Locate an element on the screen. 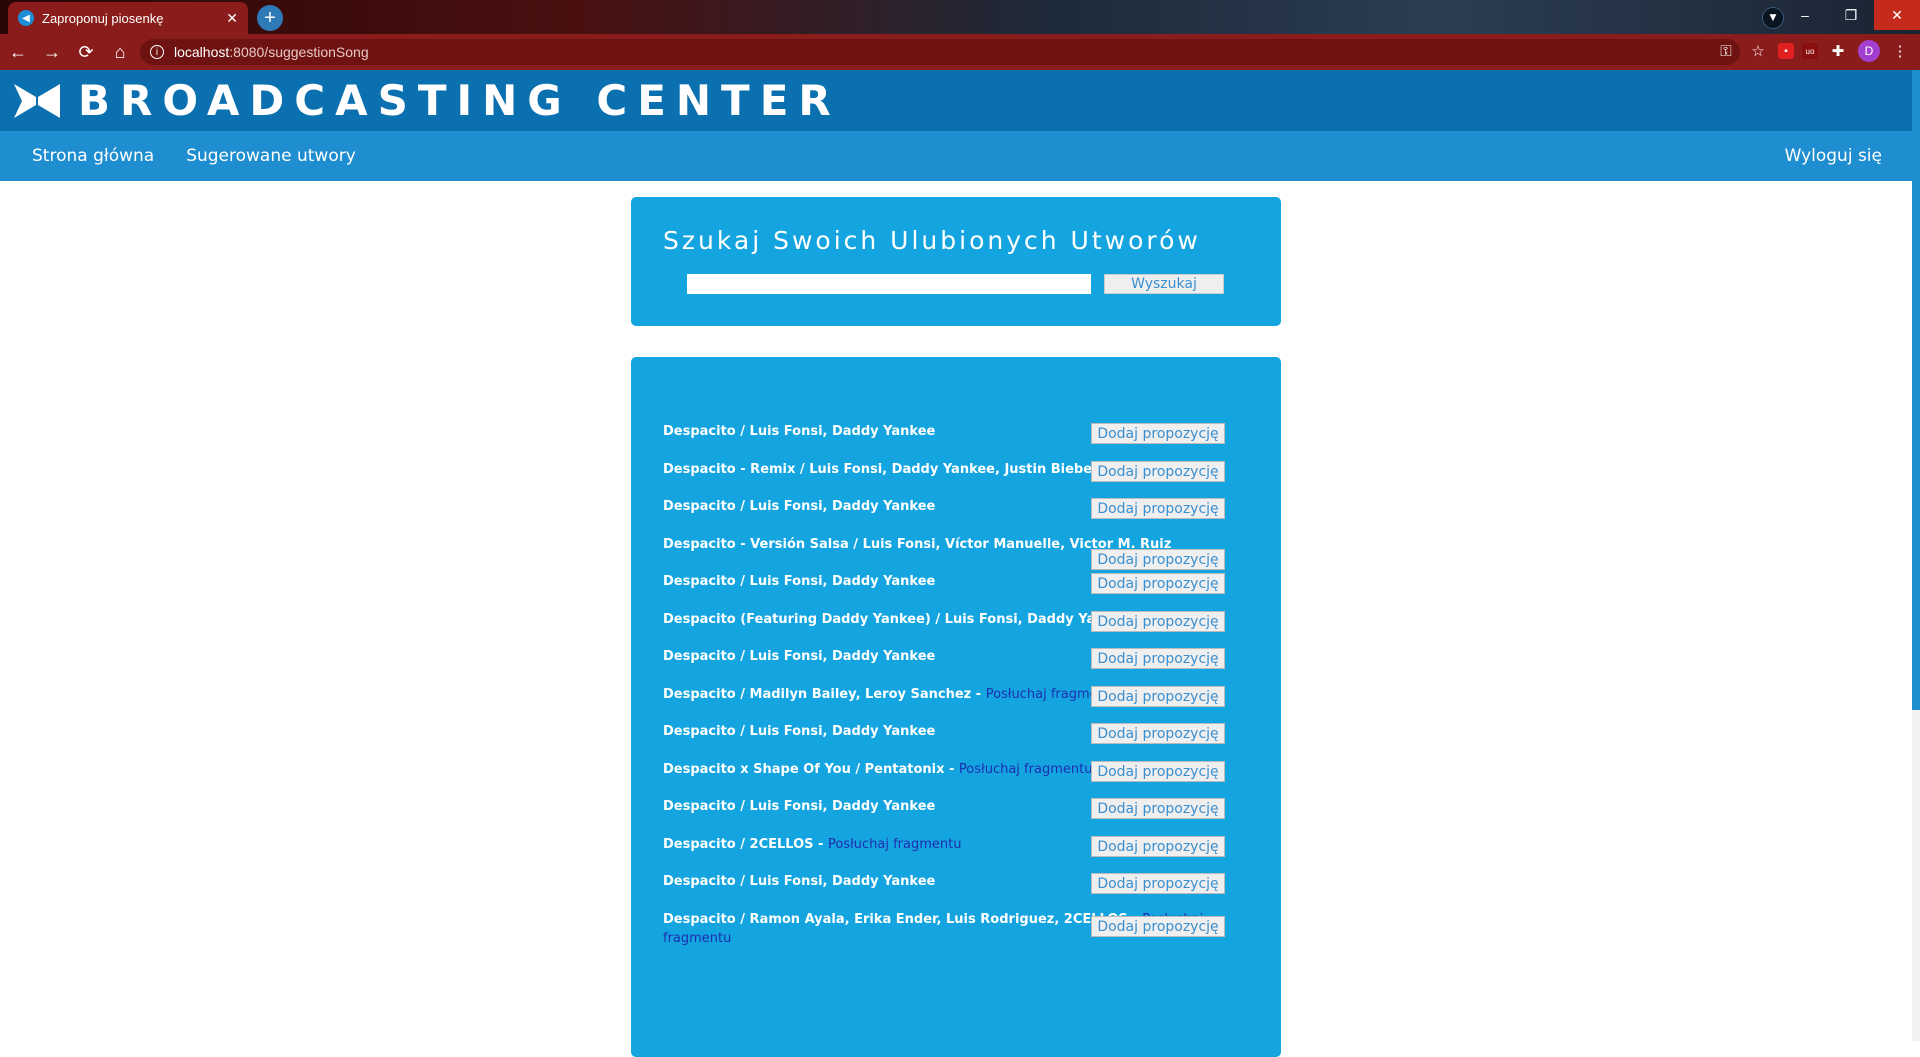 The image size is (1920, 1057). toolbar-actions: ⚿ ☆ ▪ uo ✚ D ⋮ is located at coordinates (1813, 51).